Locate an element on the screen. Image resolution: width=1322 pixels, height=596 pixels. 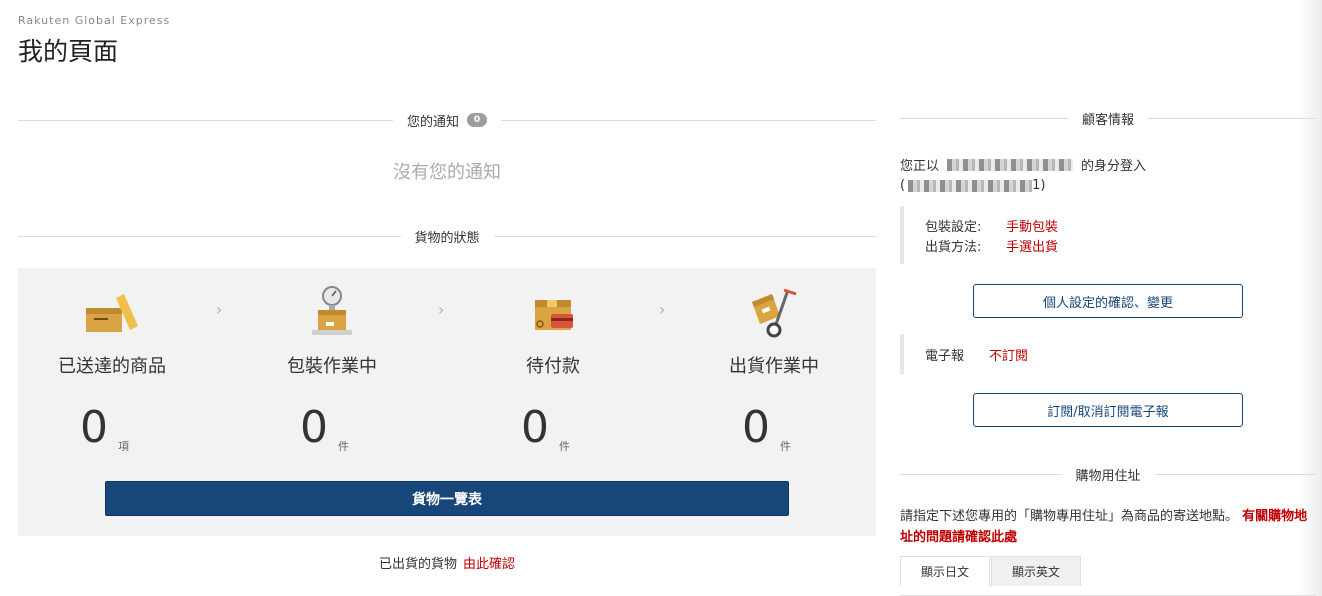
shipping-method-value: 手選出貨 is located at coordinates (1032, 247).